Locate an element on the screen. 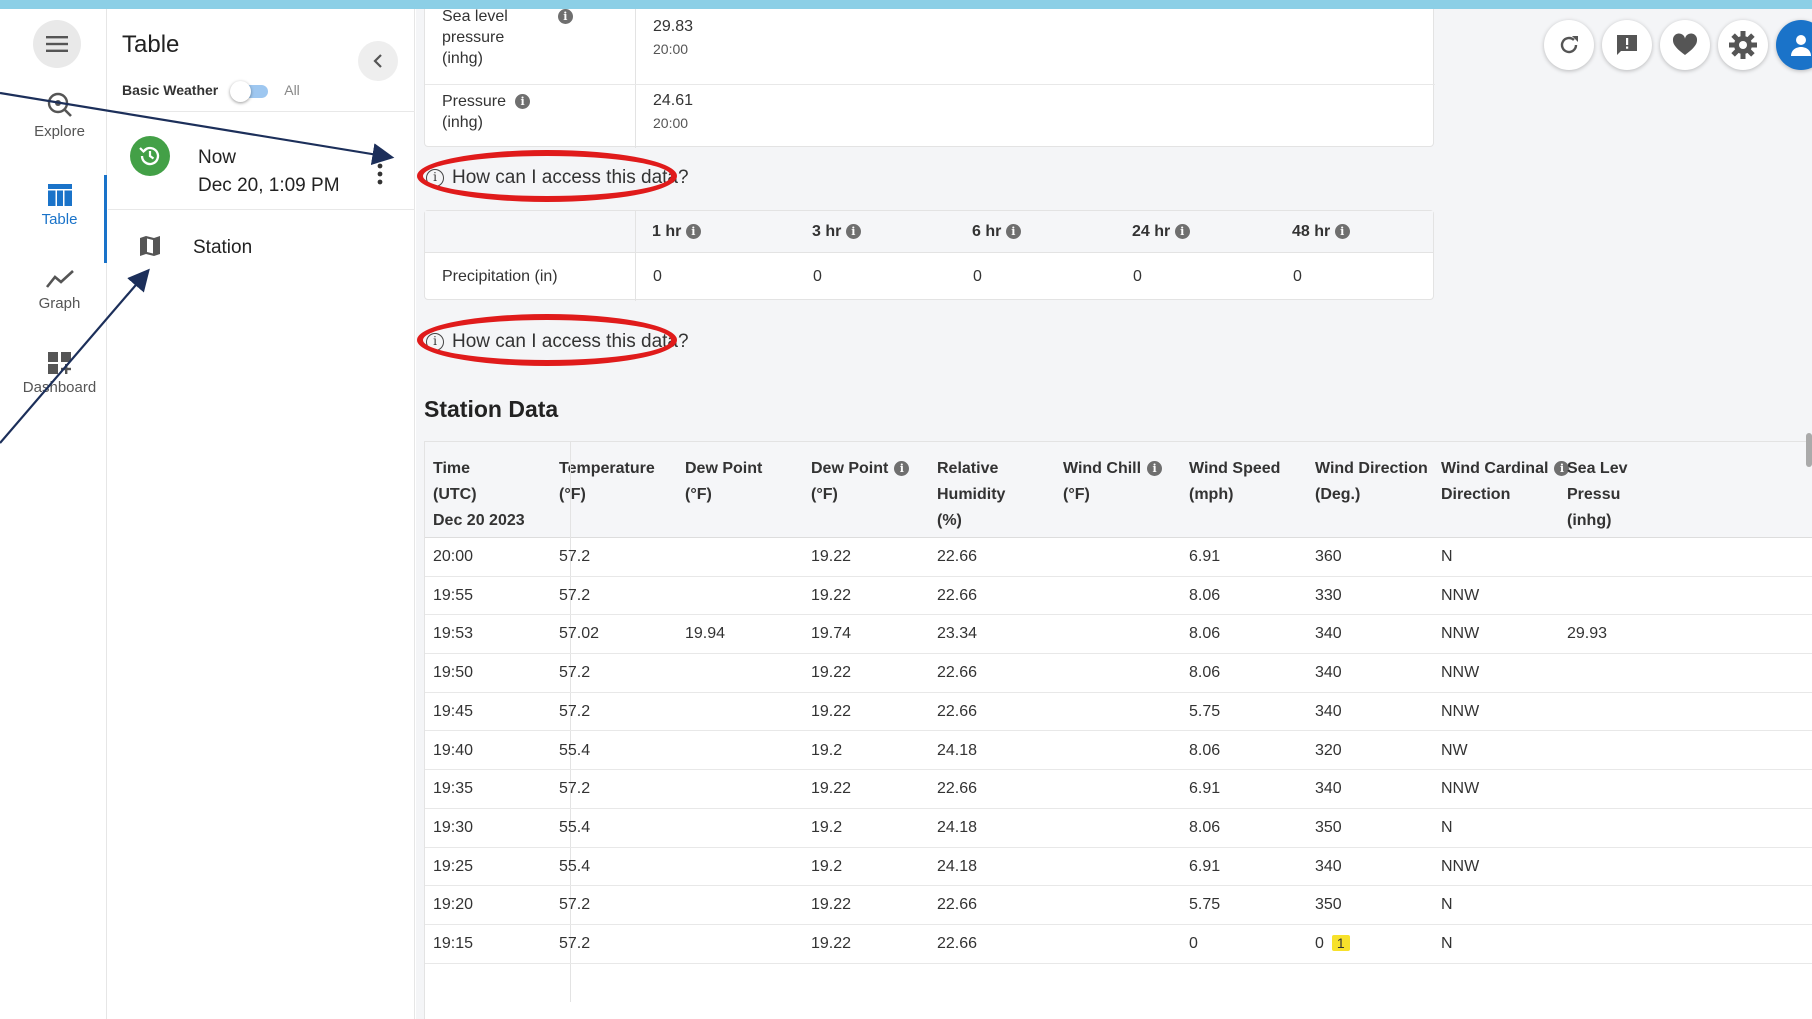  rail-item-dashboard: Dashboard is located at coordinates (59, 373).